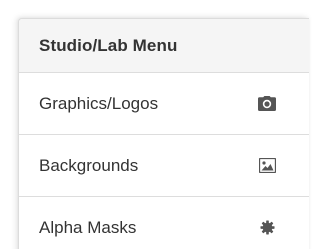 Image resolution: width=320 pixels, height=249 pixels. What do you see at coordinates (88, 227) in the screenshot?
I see `menu-item-label: Alpha Masks` at bounding box center [88, 227].